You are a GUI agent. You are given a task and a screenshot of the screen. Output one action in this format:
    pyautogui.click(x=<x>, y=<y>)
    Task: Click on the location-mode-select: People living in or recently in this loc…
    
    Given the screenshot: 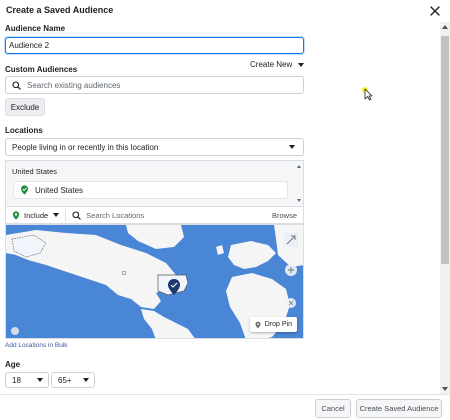 What is the action you would take?
    pyautogui.click(x=154, y=147)
    